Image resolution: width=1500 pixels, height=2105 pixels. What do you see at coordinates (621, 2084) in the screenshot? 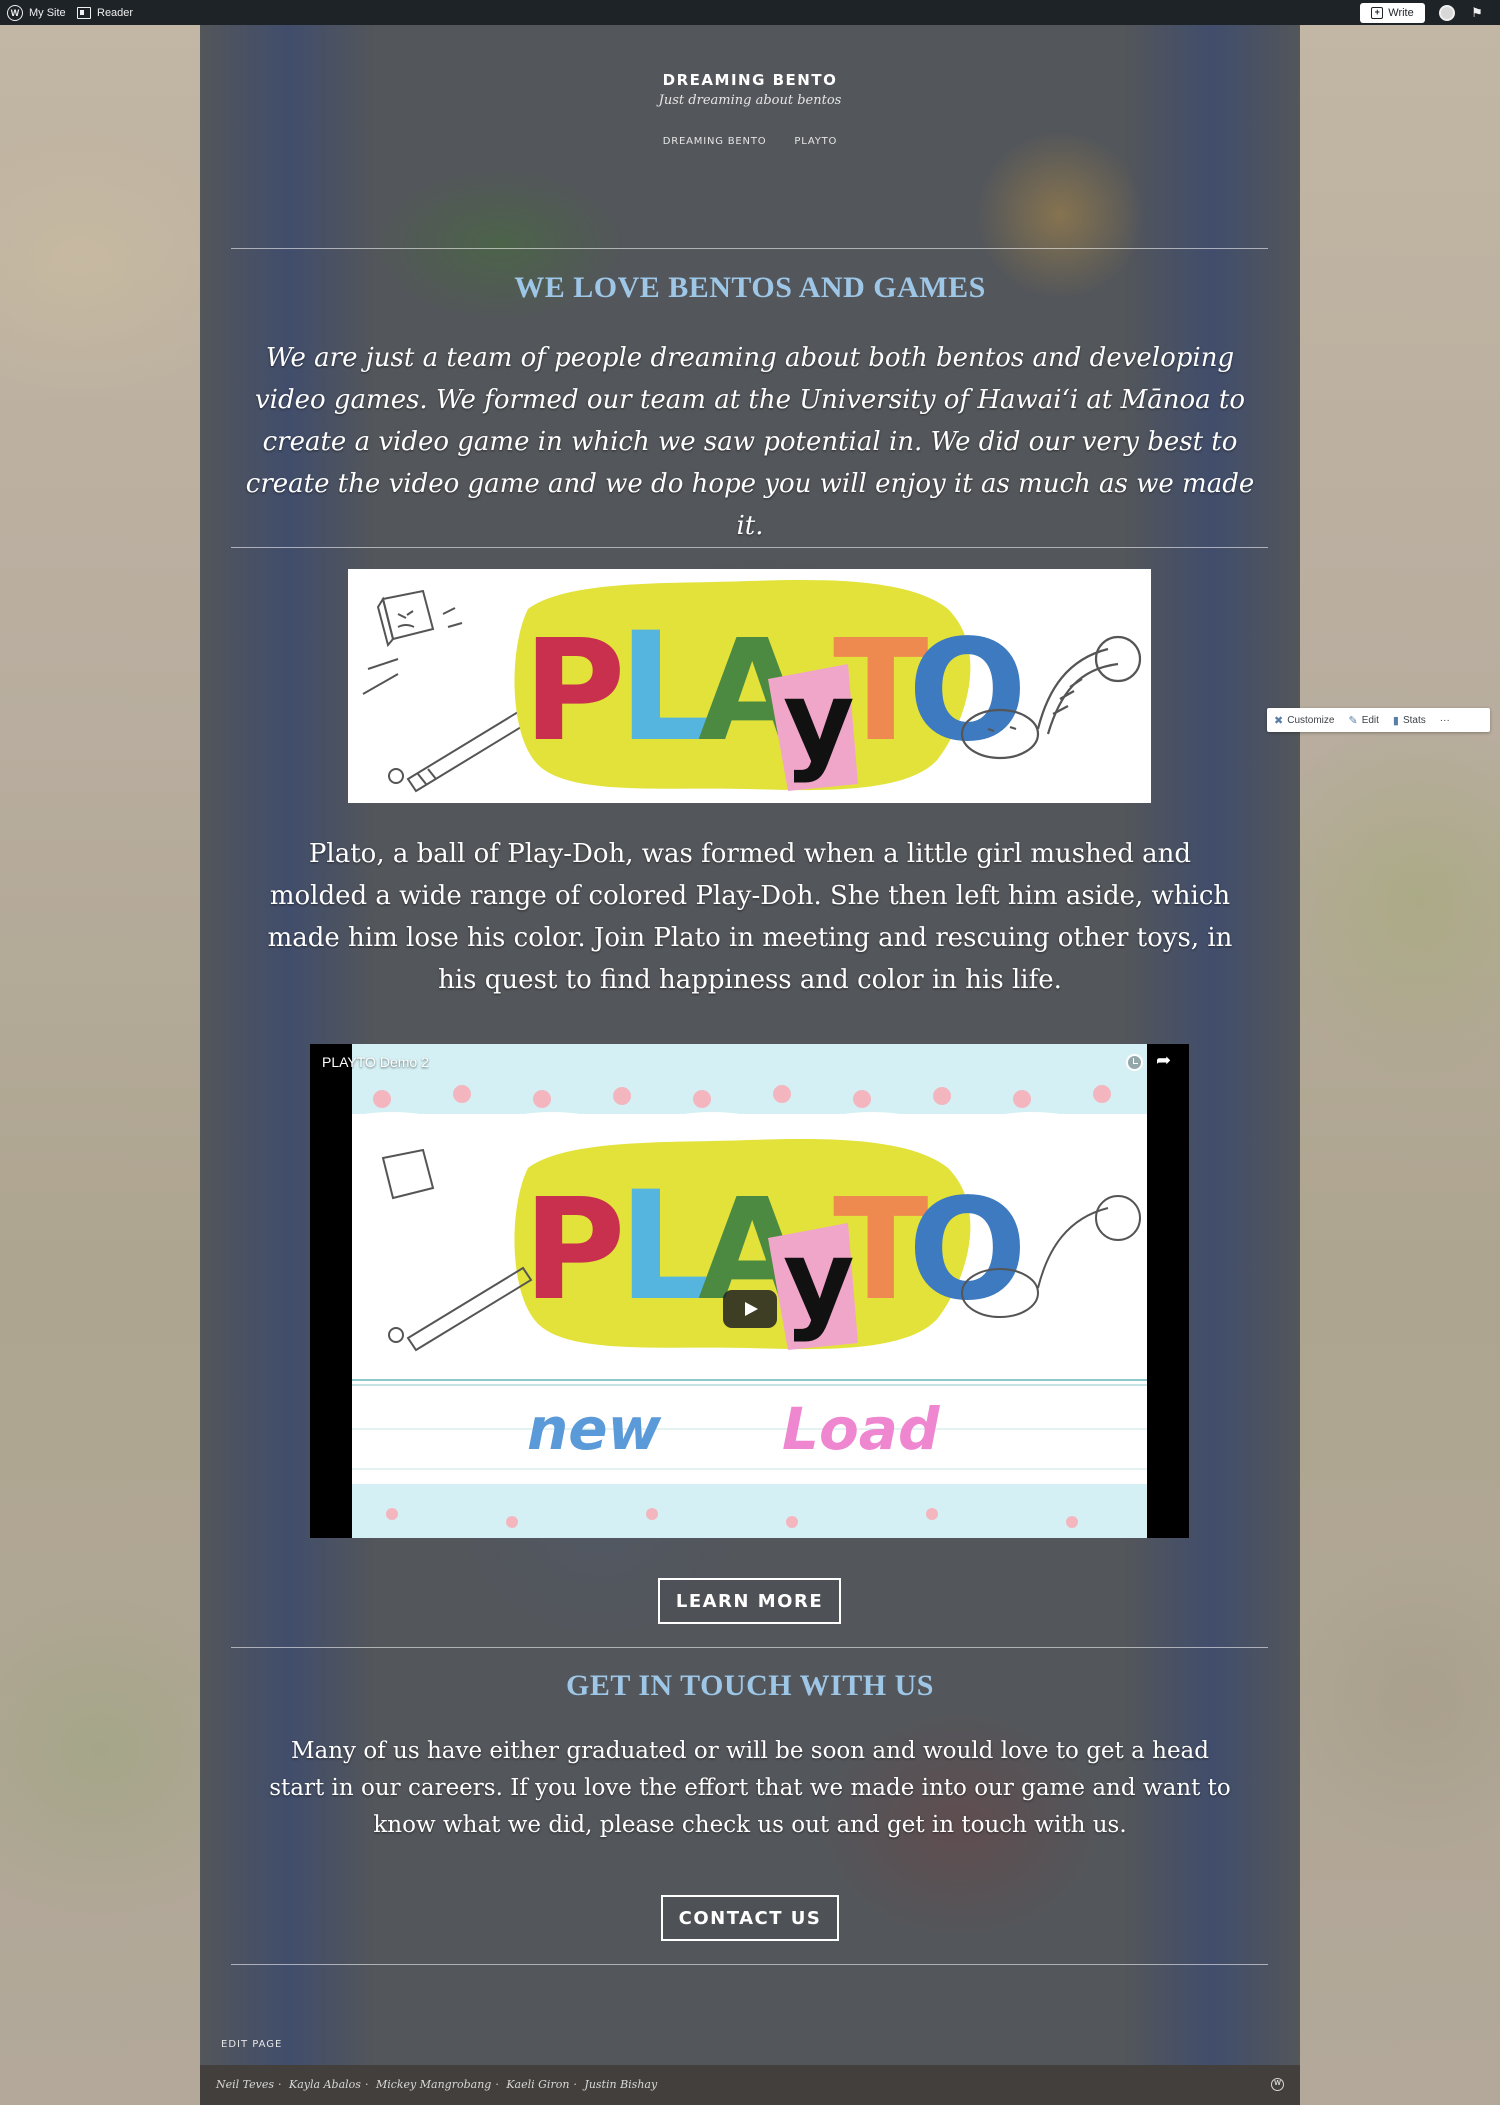
I see `credit-name: Justin Bishay` at bounding box center [621, 2084].